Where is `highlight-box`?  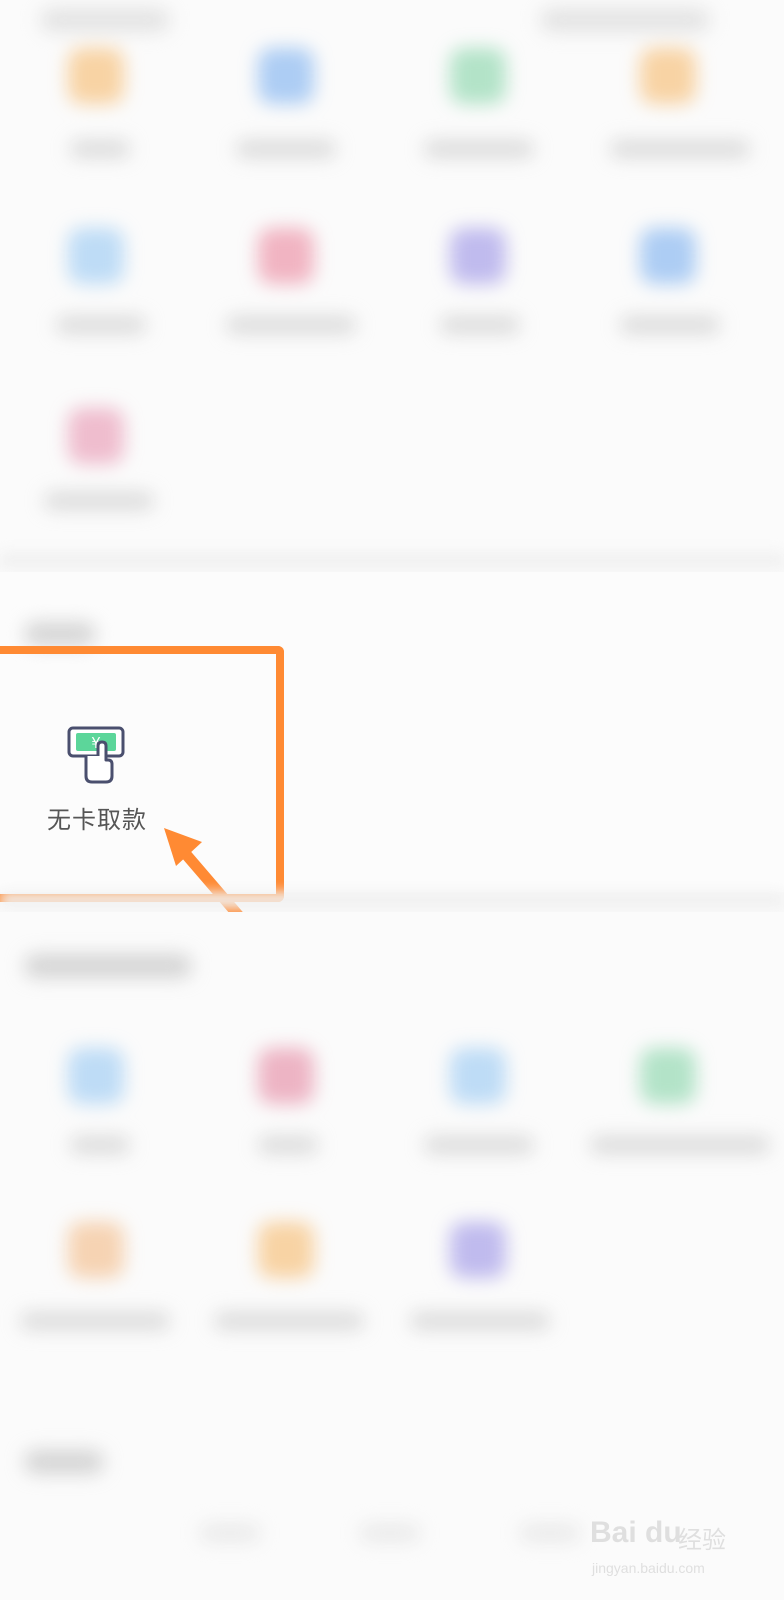 highlight-box is located at coordinates (142, 774).